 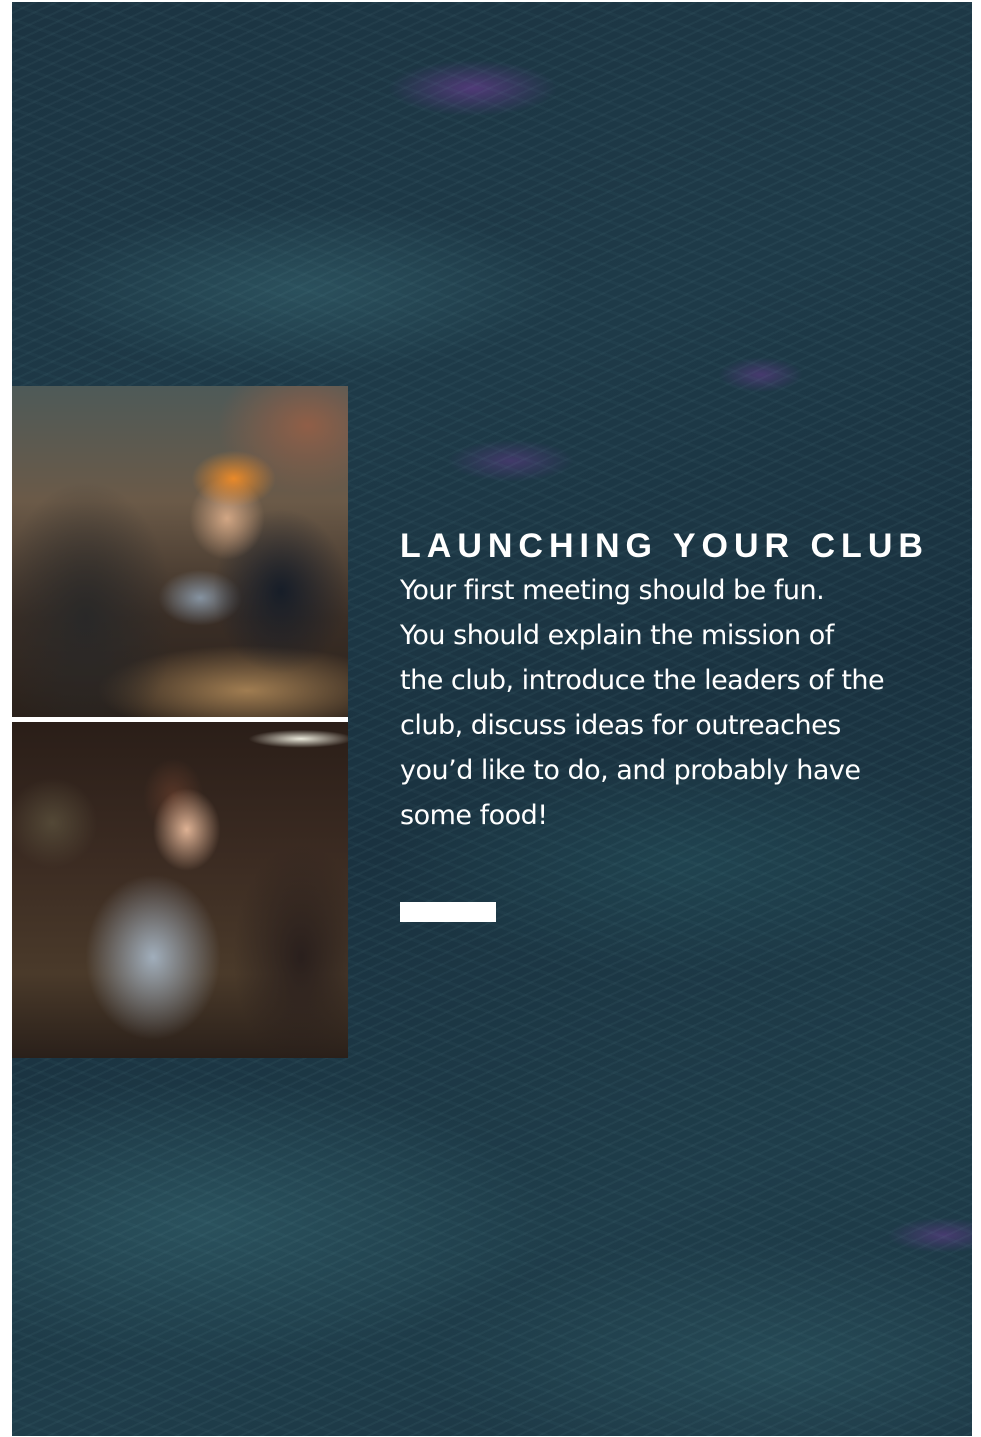 I want to click on body-line: Your first meeting should be fun., so click(x=612, y=590).